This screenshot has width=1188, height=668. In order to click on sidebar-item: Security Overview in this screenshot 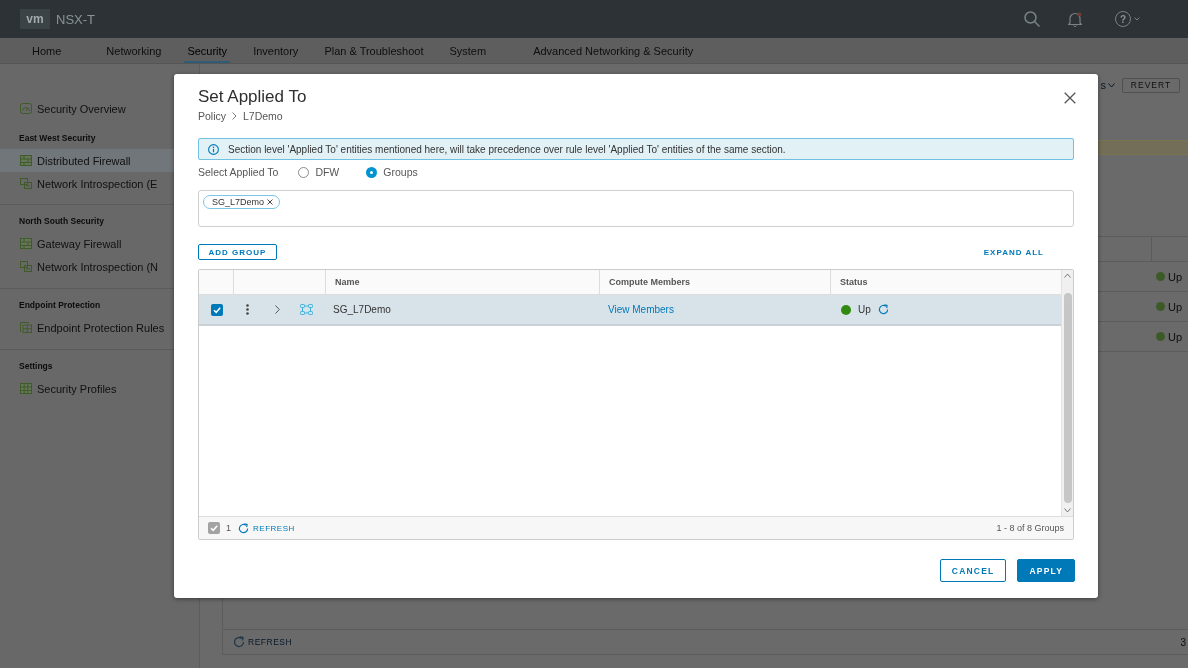, I will do `click(99, 108)`.